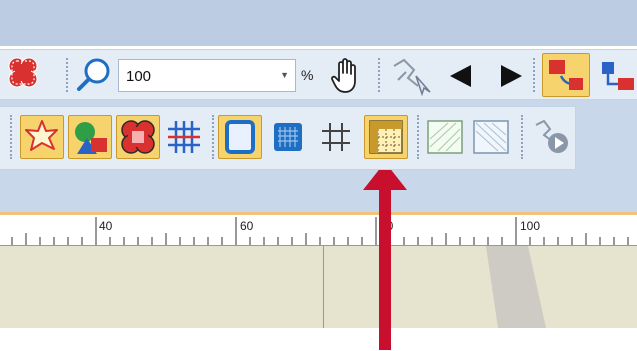 This screenshot has width=637, height=351. What do you see at coordinates (530, 226) in the screenshot?
I see `ruler-label-100: 100` at bounding box center [530, 226].